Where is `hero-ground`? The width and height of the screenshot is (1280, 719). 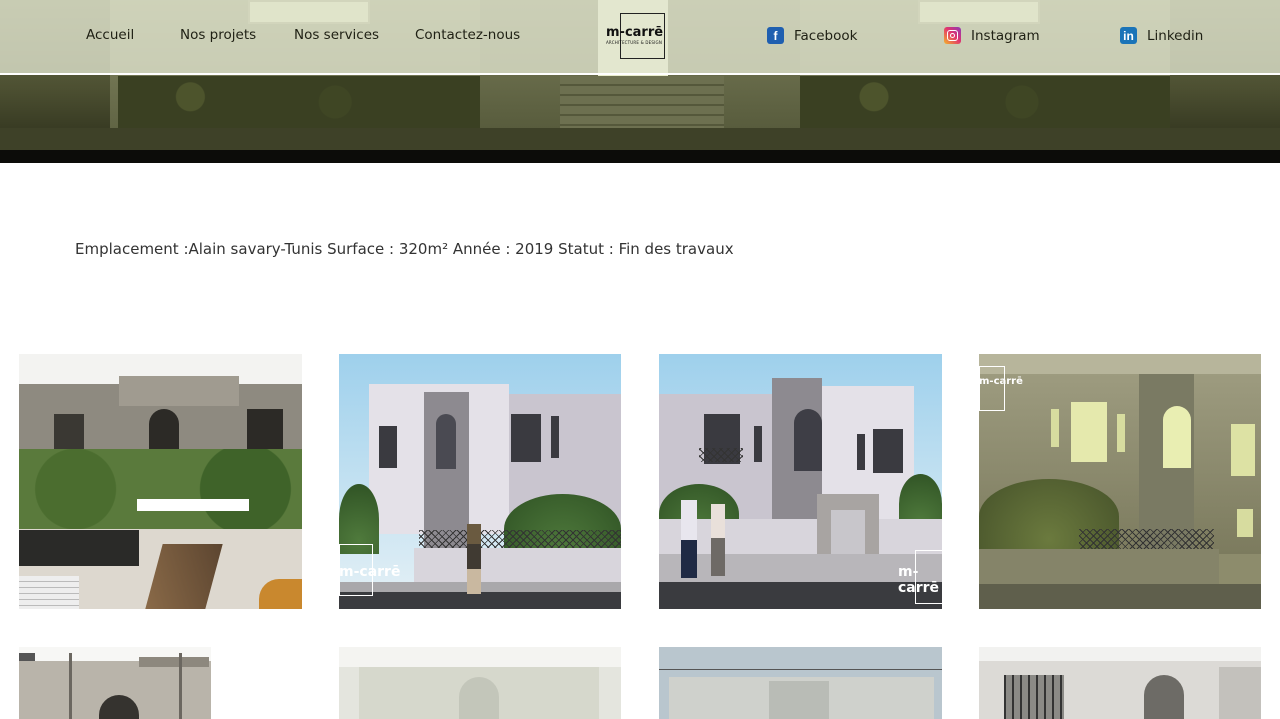 hero-ground is located at coordinates (640, 139).